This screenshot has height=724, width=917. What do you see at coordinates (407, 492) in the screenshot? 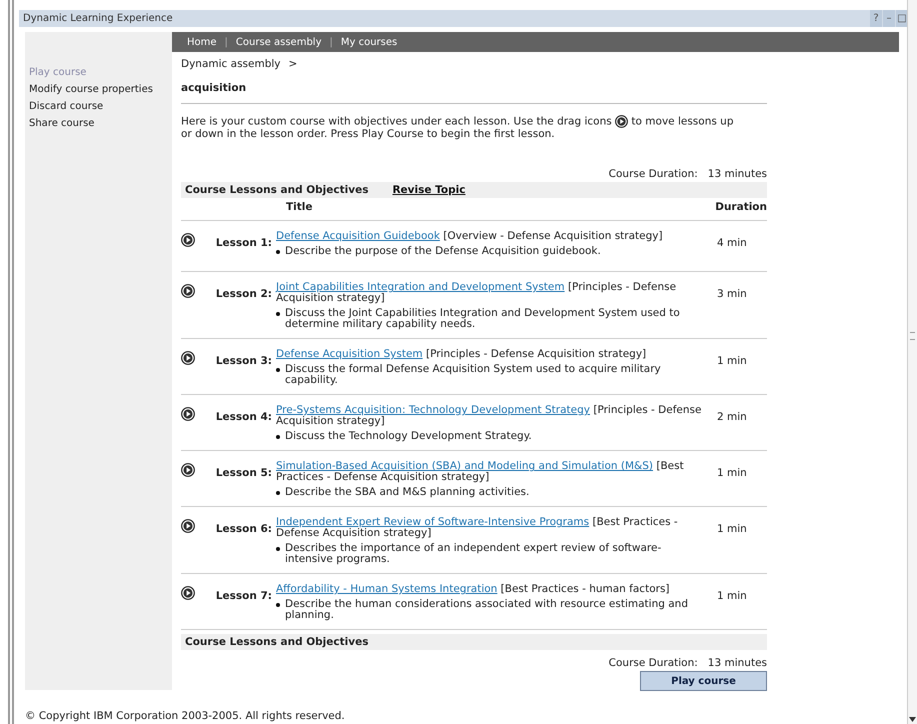
I see `objective-text: Describe the SBA and M&S planning activities.` at bounding box center [407, 492].